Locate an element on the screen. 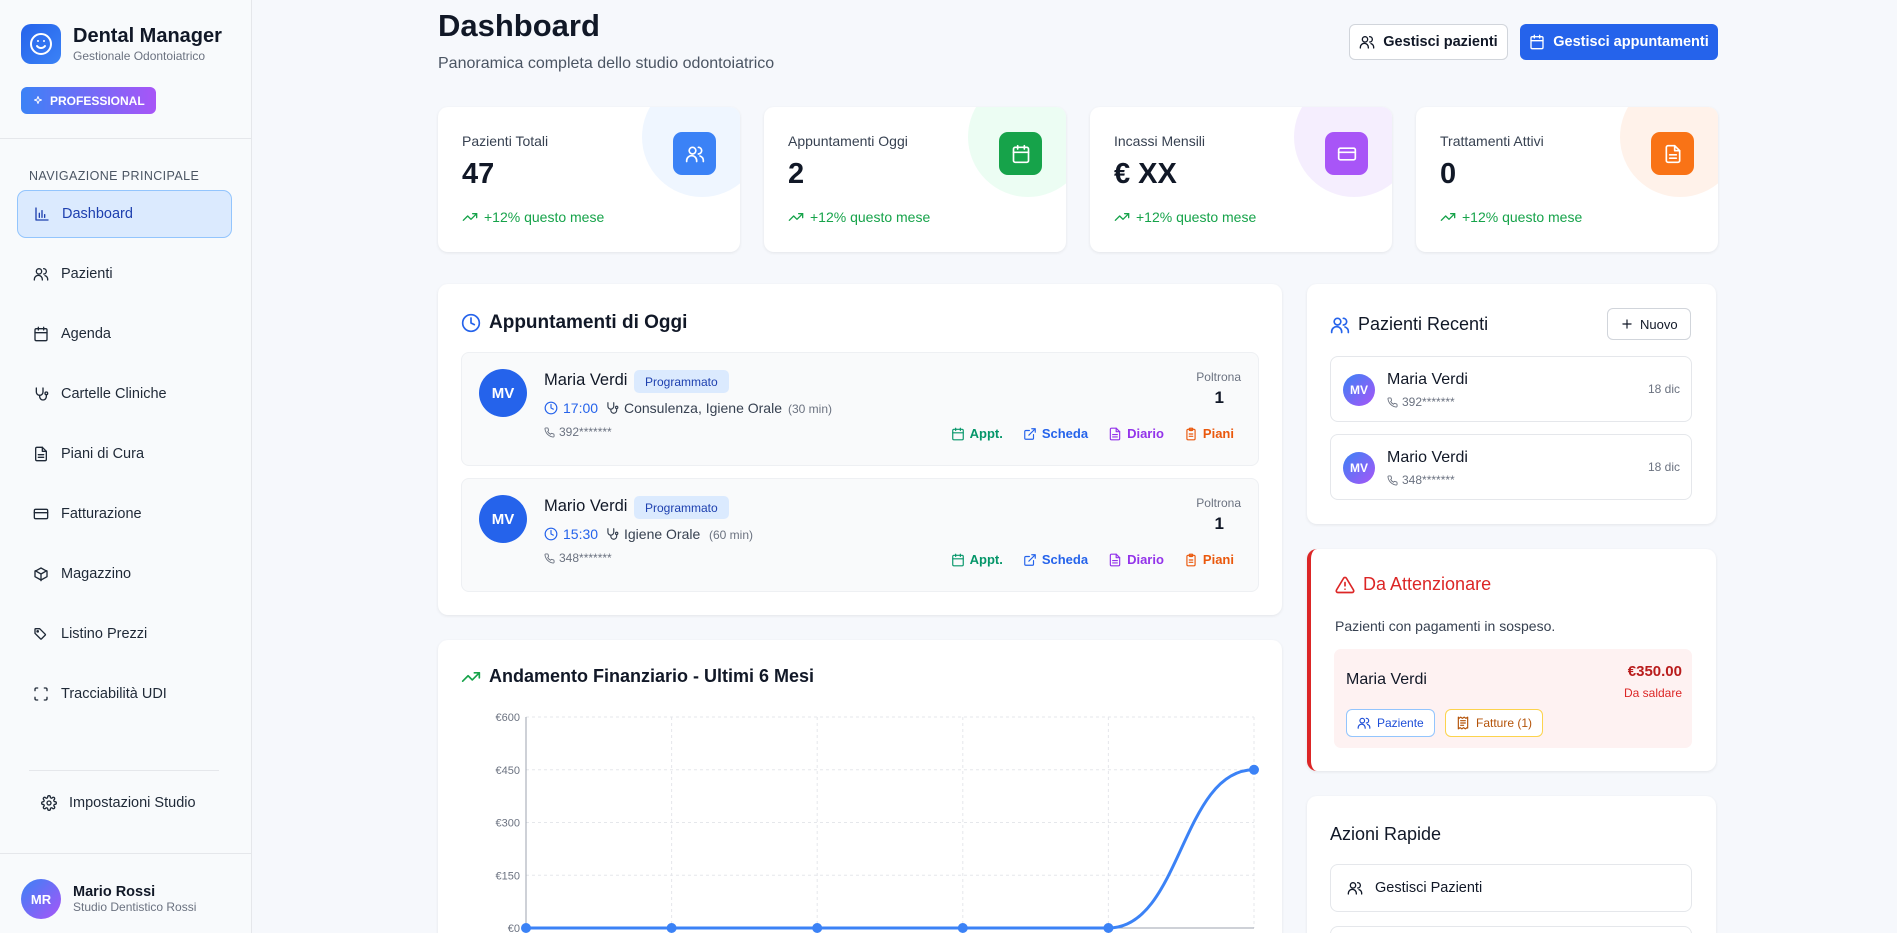 Image resolution: width=1897 pixels, height=933 pixels. chair-label: Poltrona is located at coordinates (1218, 377).